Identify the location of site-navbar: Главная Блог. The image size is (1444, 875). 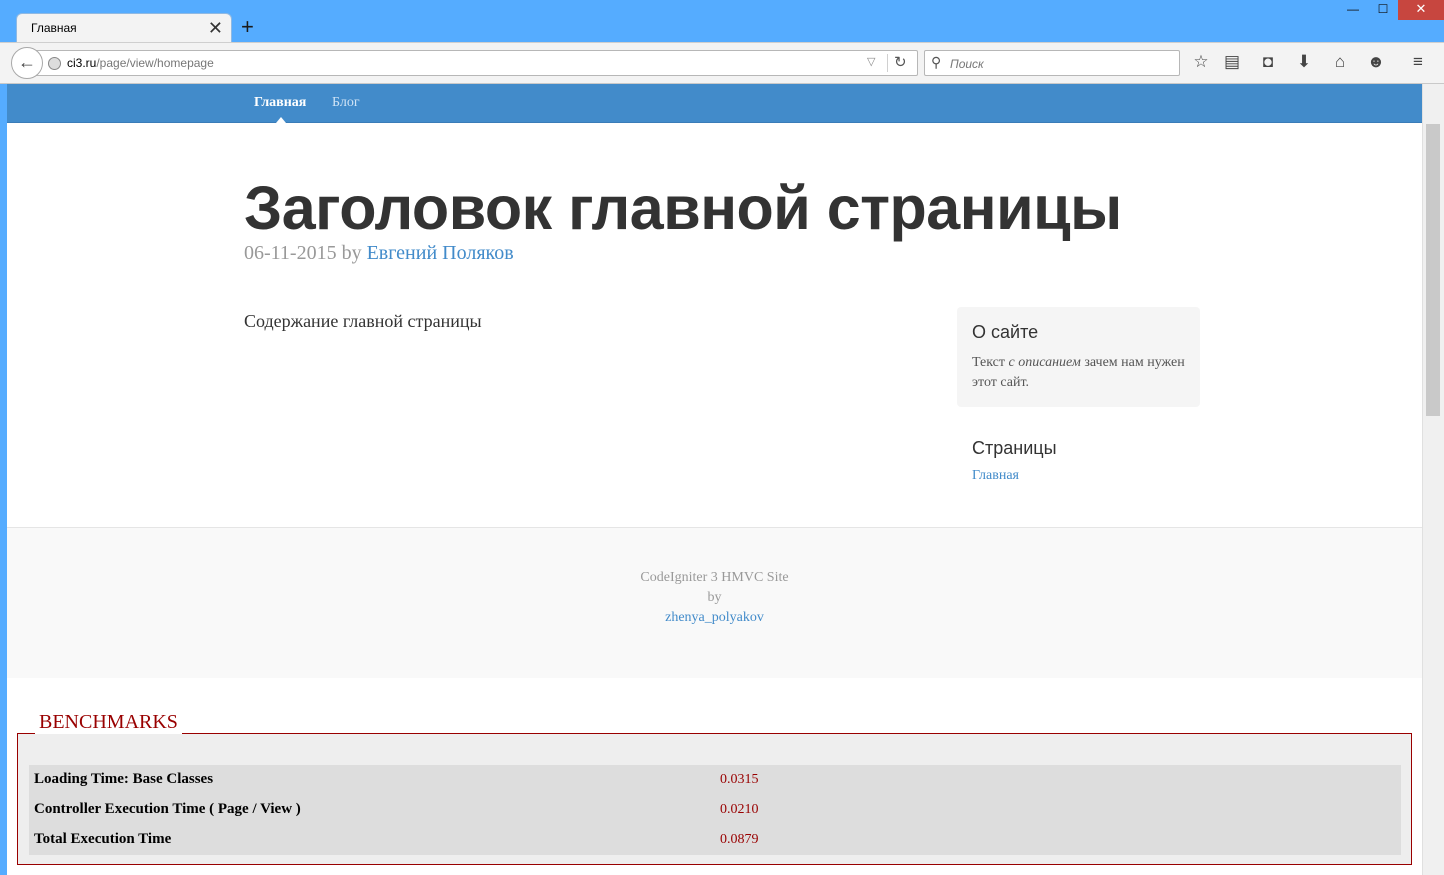
(714, 103).